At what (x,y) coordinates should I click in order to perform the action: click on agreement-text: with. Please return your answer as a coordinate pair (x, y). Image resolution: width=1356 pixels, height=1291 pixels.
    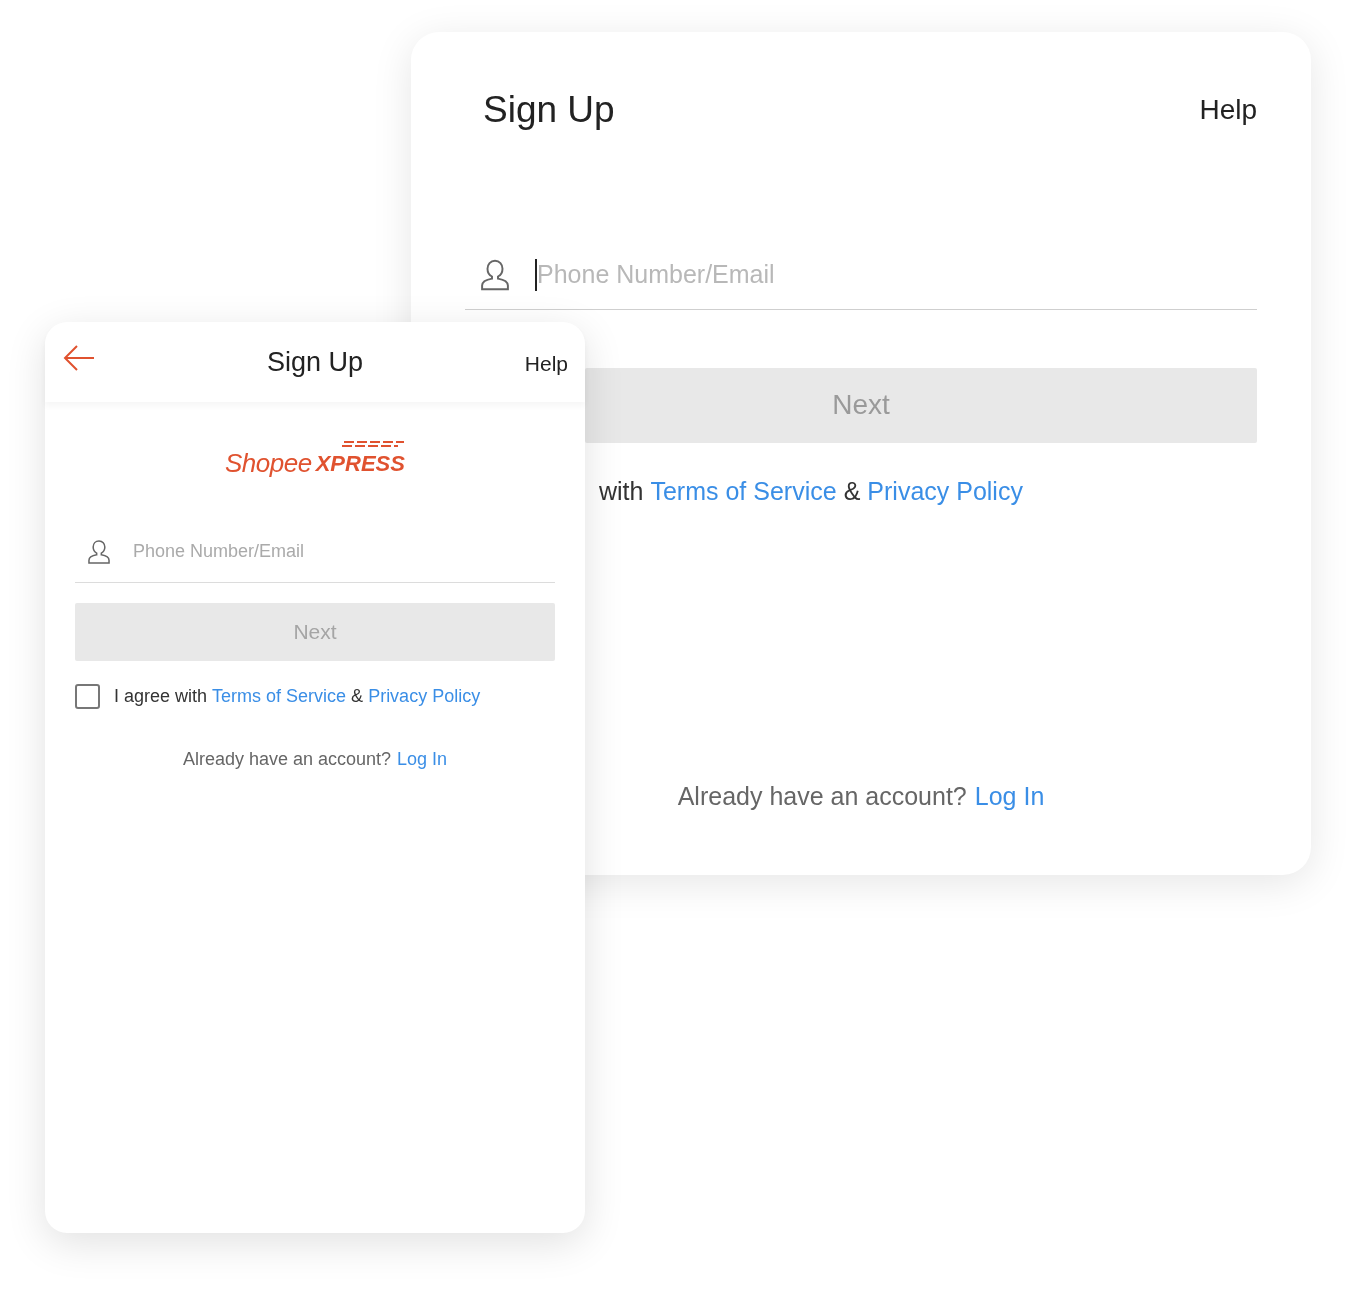
    Looking at the image, I should click on (621, 491).